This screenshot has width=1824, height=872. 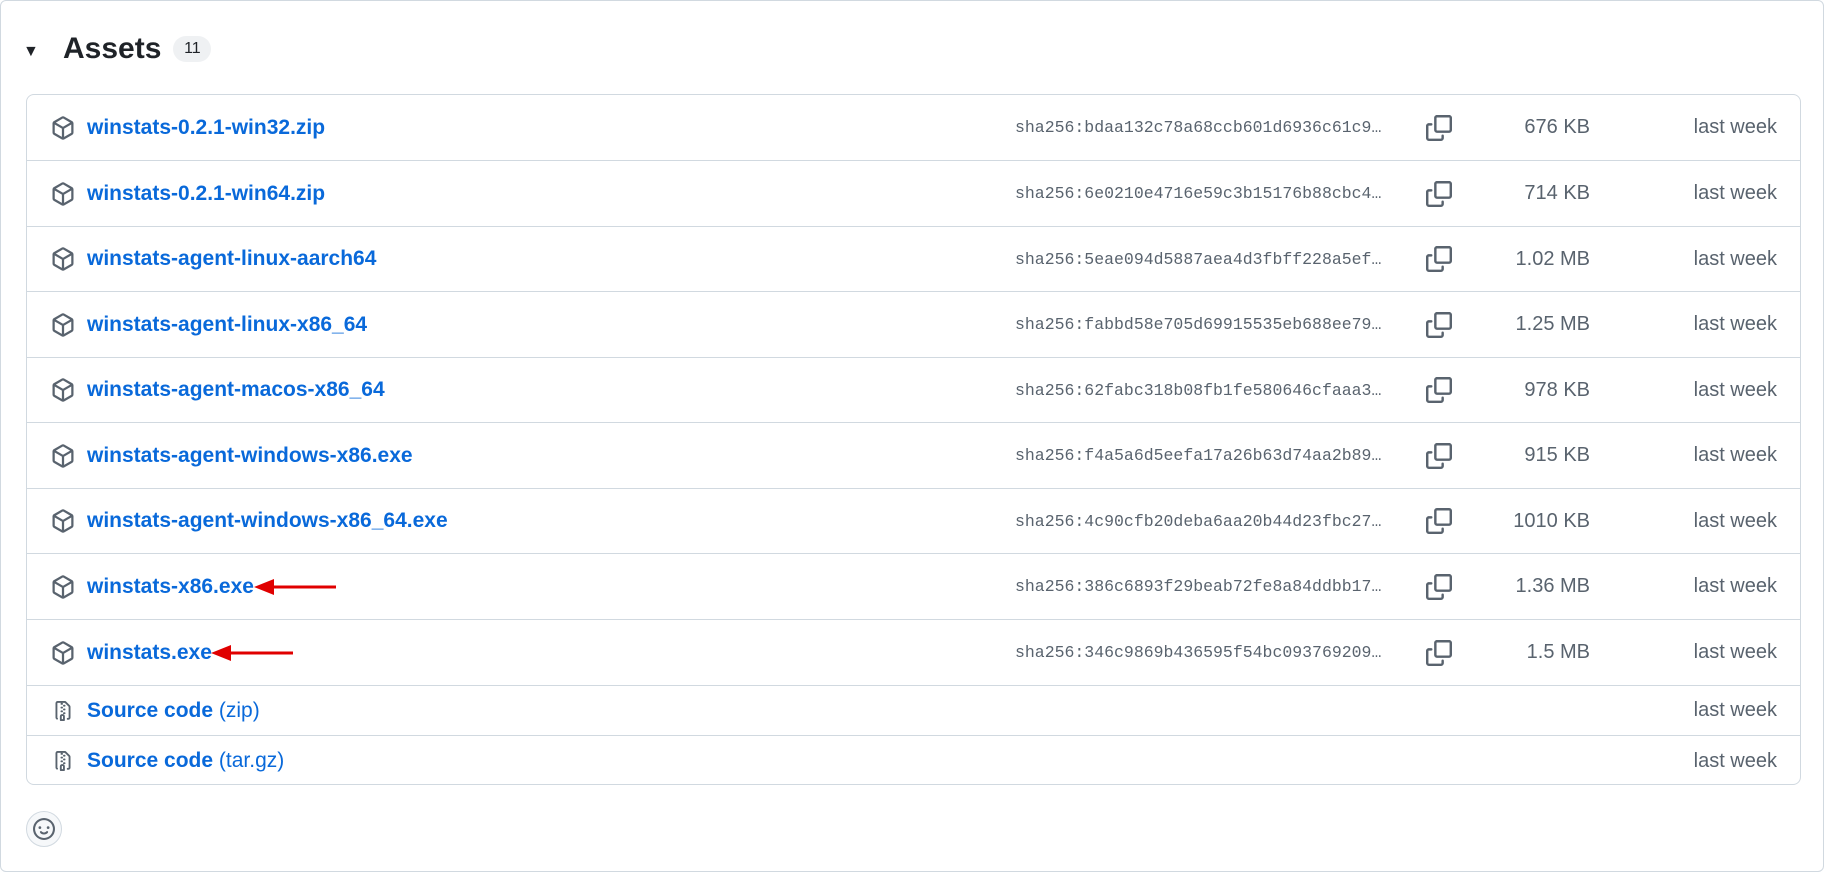 I want to click on assets-toggle: ▼ Assets 11, so click(x=117, y=49).